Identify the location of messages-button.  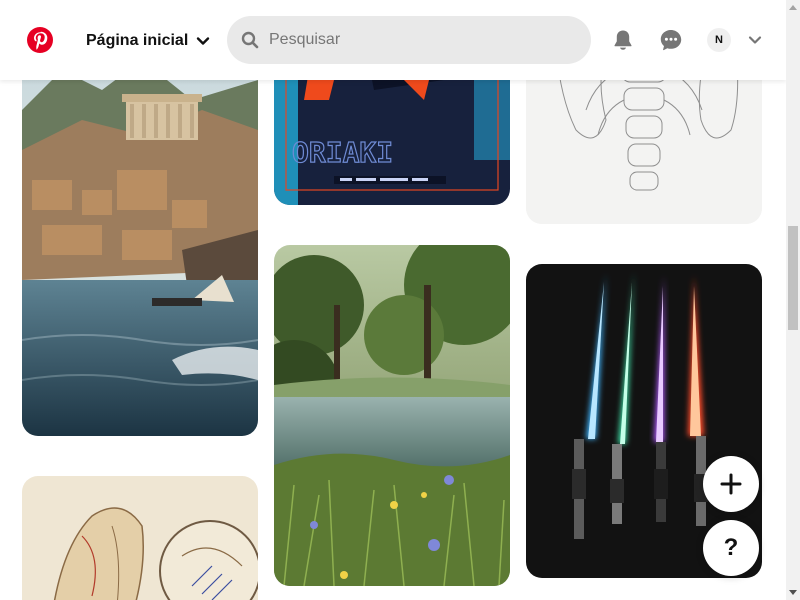
(671, 40).